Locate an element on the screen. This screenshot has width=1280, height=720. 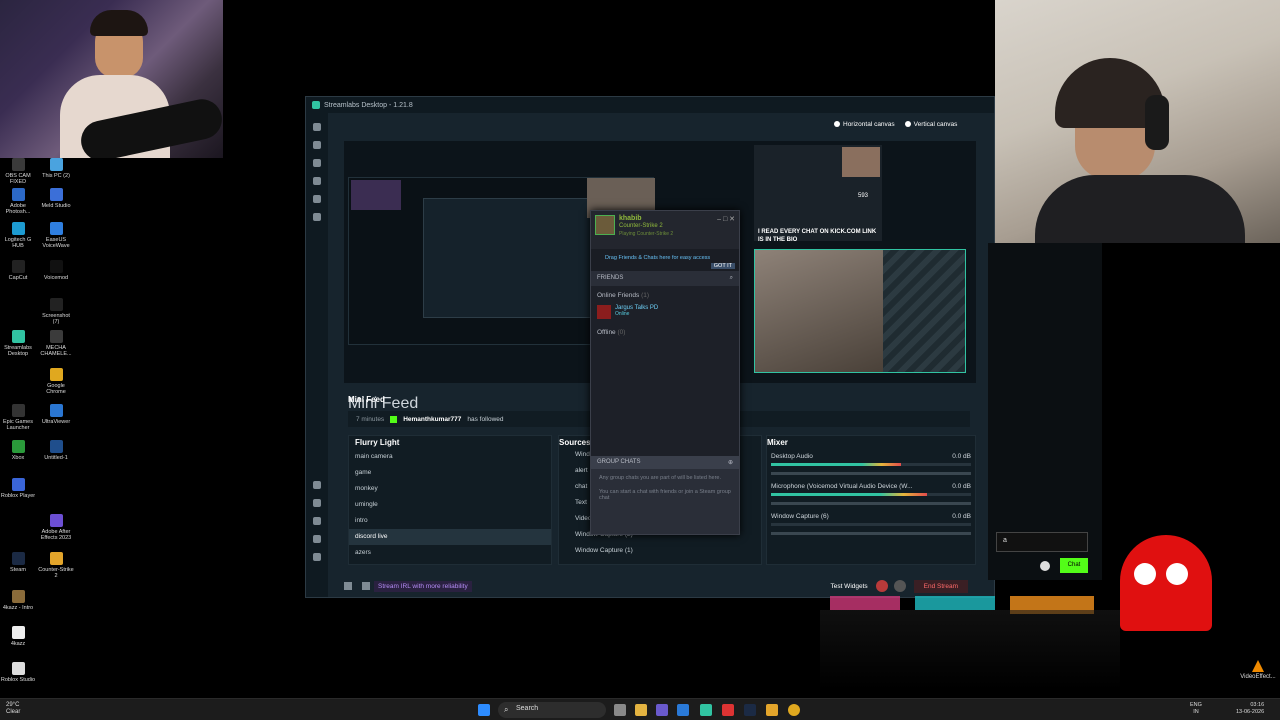
desktop-icon: Streamlabs Desktop is located at coordinates (18, 343).